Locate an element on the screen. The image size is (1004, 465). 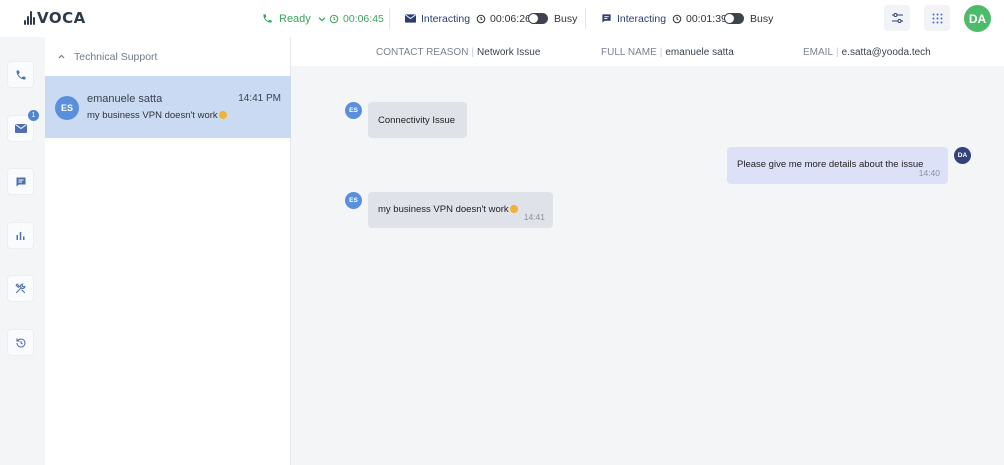
nav-history is located at coordinates (20, 342).